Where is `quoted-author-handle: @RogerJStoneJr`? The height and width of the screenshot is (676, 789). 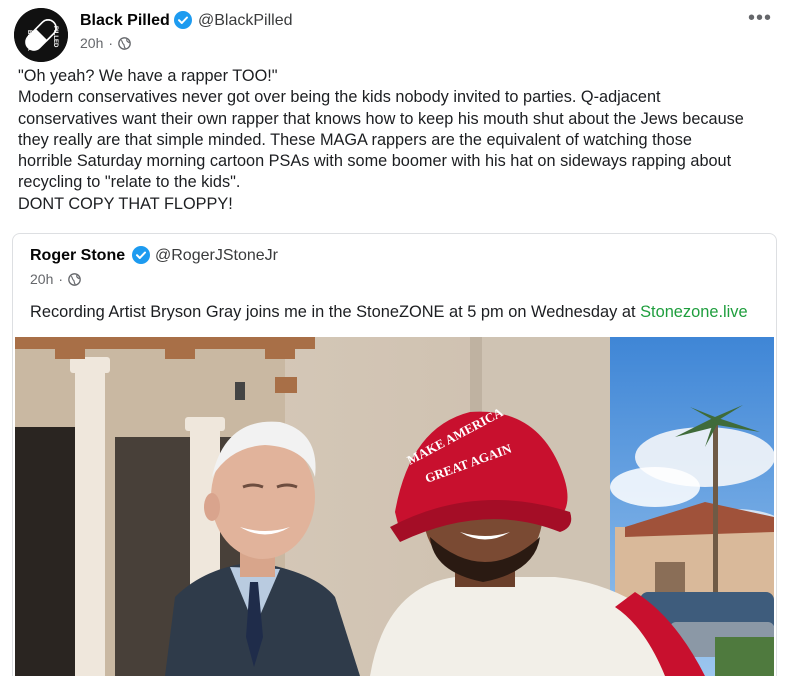
quoted-author-handle: @RogerJStoneJr is located at coordinates (216, 256).